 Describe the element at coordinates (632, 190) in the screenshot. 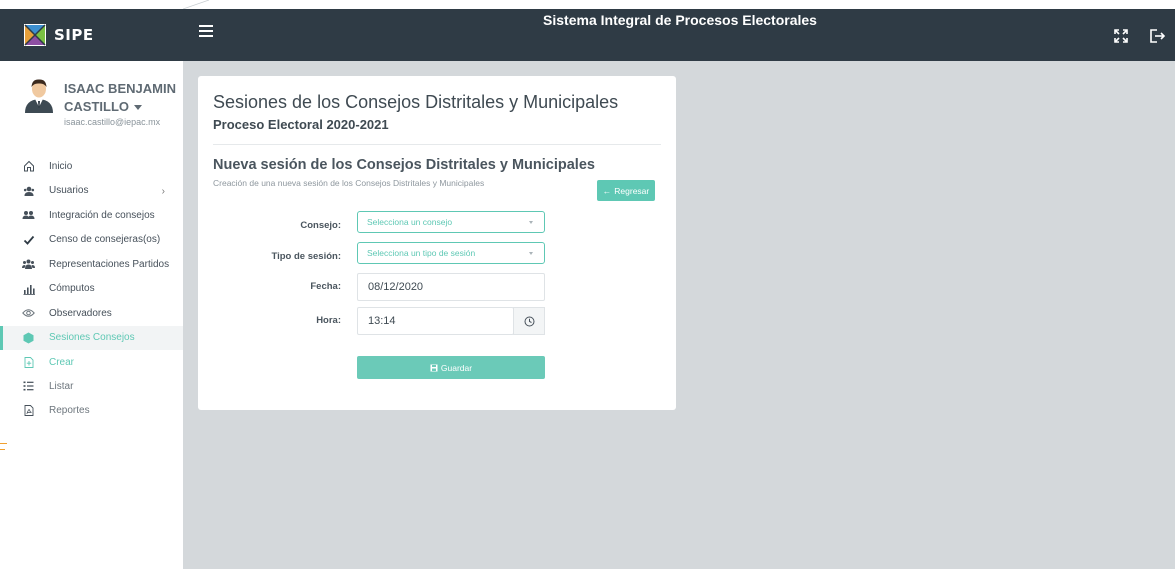

I see `back-button-label: Regresar` at that location.